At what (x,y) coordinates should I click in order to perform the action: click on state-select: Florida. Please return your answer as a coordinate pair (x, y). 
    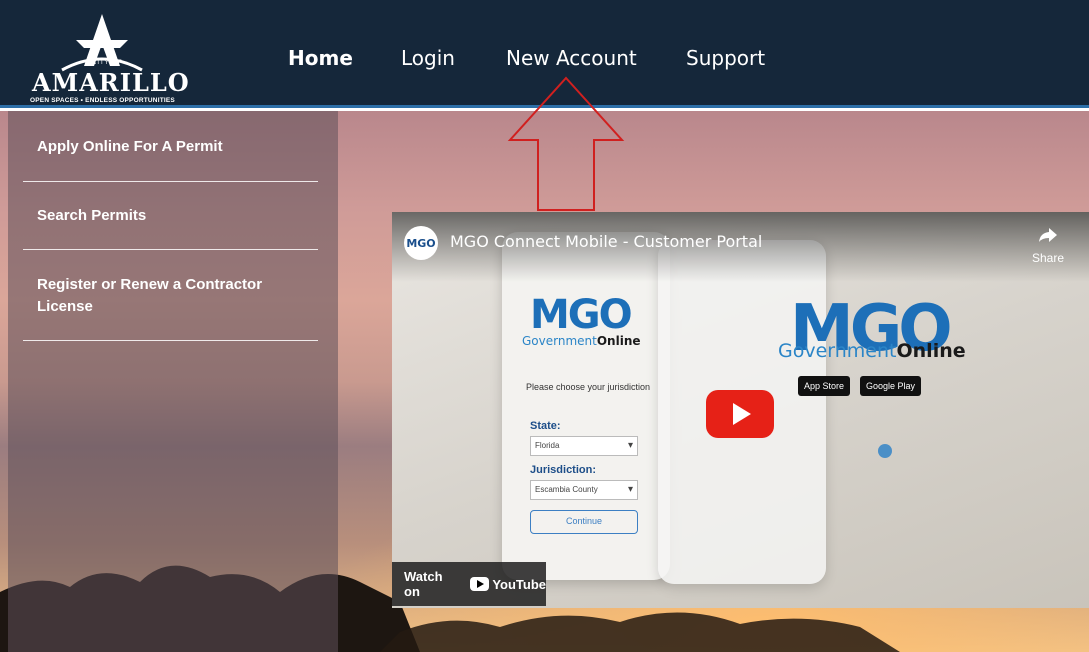
    Looking at the image, I should click on (584, 446).